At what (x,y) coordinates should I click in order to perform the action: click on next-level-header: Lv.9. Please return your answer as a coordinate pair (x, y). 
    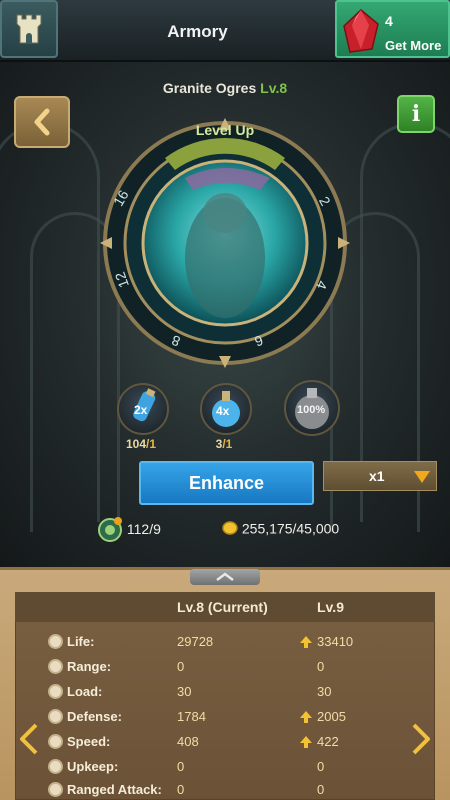
    Looking at the image, I should click on (330, 607).